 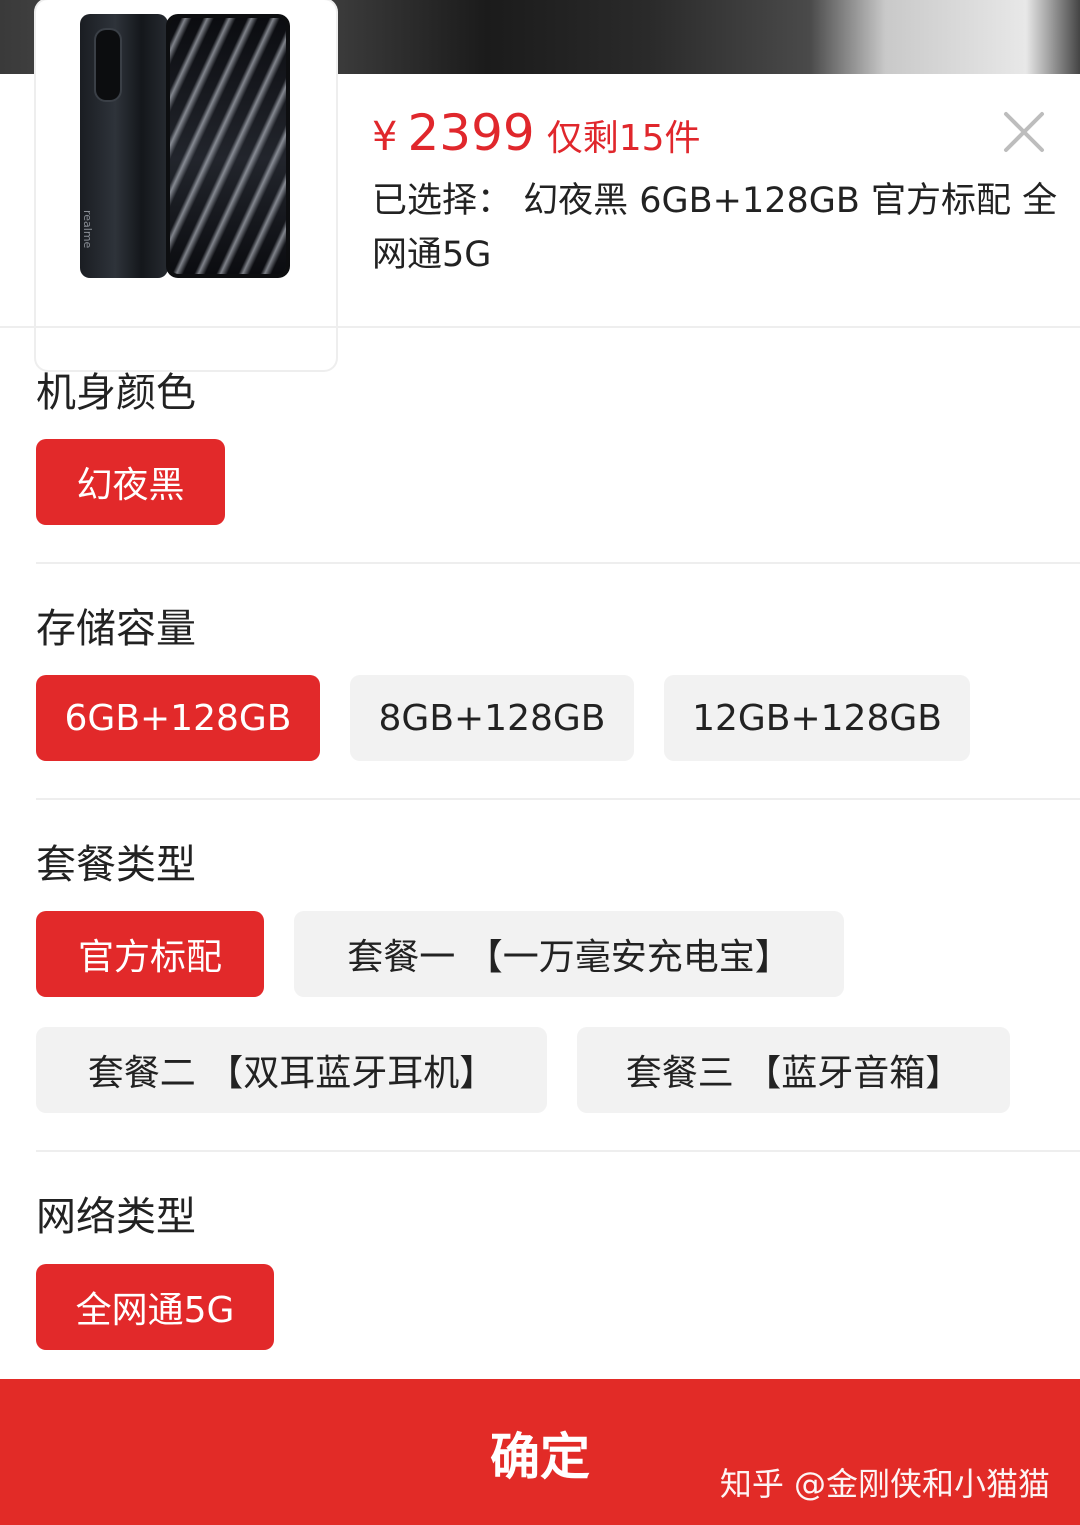 I want to click on price-value: 2399, so click(x=471, y=133).